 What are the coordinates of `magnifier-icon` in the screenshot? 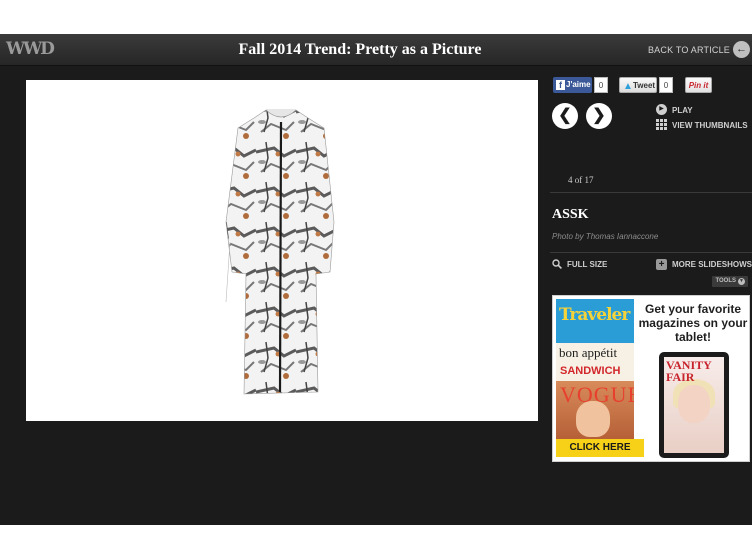 It's located at (557, 264).